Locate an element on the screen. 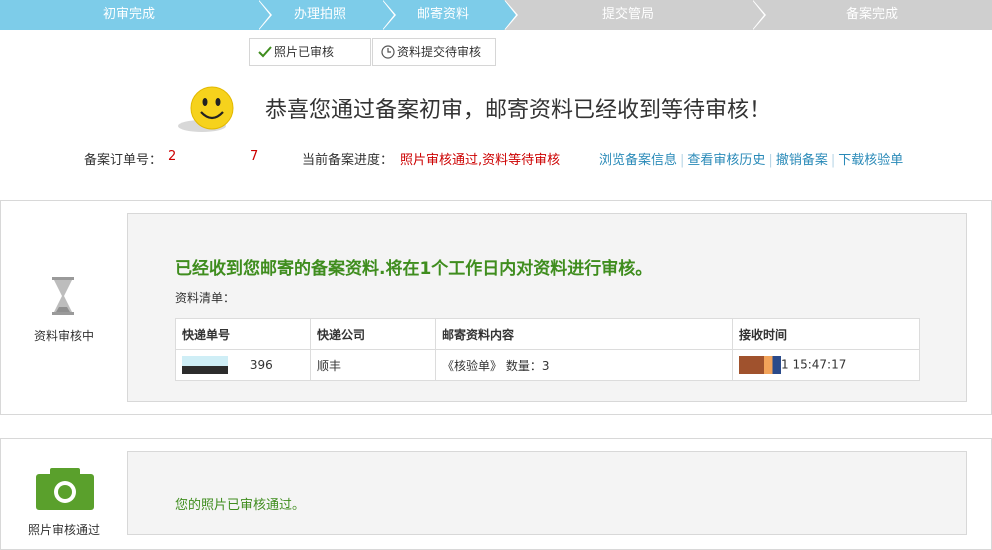 The width and height of the screenshot is (992, 550). tab-photo-reviewed: 照片已审核 is located at coordinates (310, 52).